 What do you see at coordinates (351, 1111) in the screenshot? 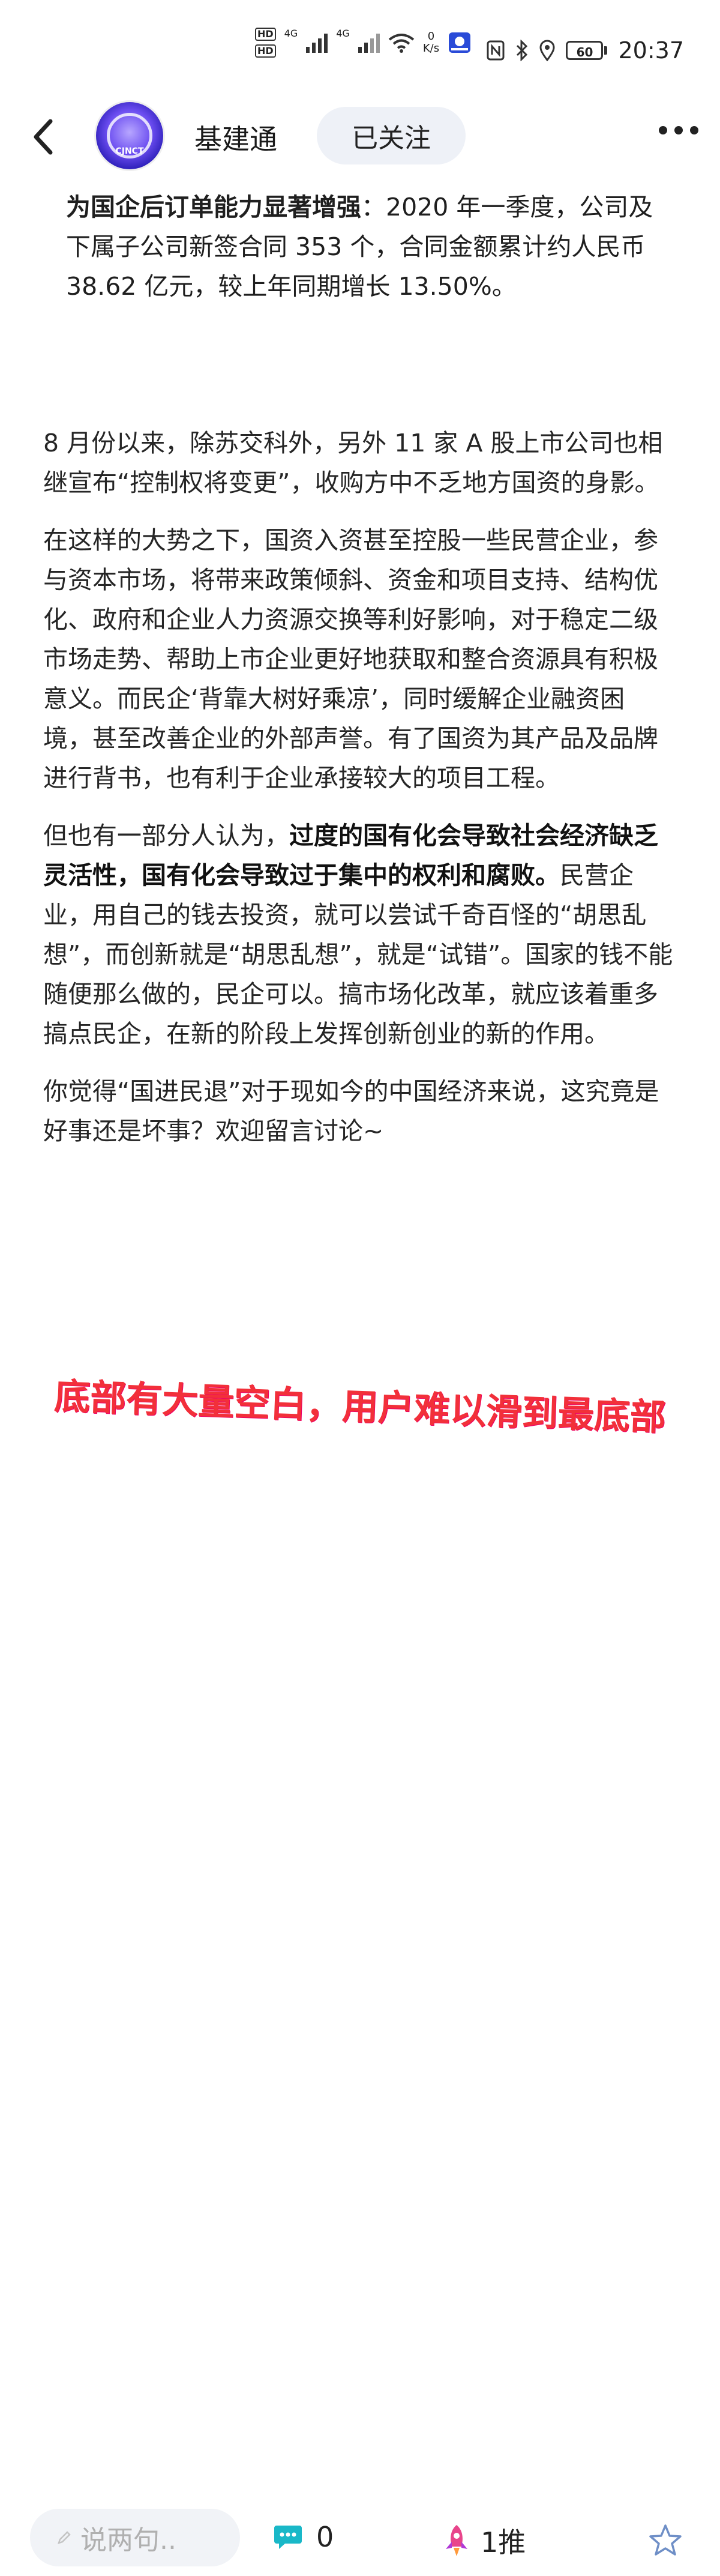
I see `article-paragraph: 你觉得“国进民退”对于现如今的中国经济来说，这究竟是好事还是坏事？欢迎留言讨论~` at bounding box center [351, 1111].